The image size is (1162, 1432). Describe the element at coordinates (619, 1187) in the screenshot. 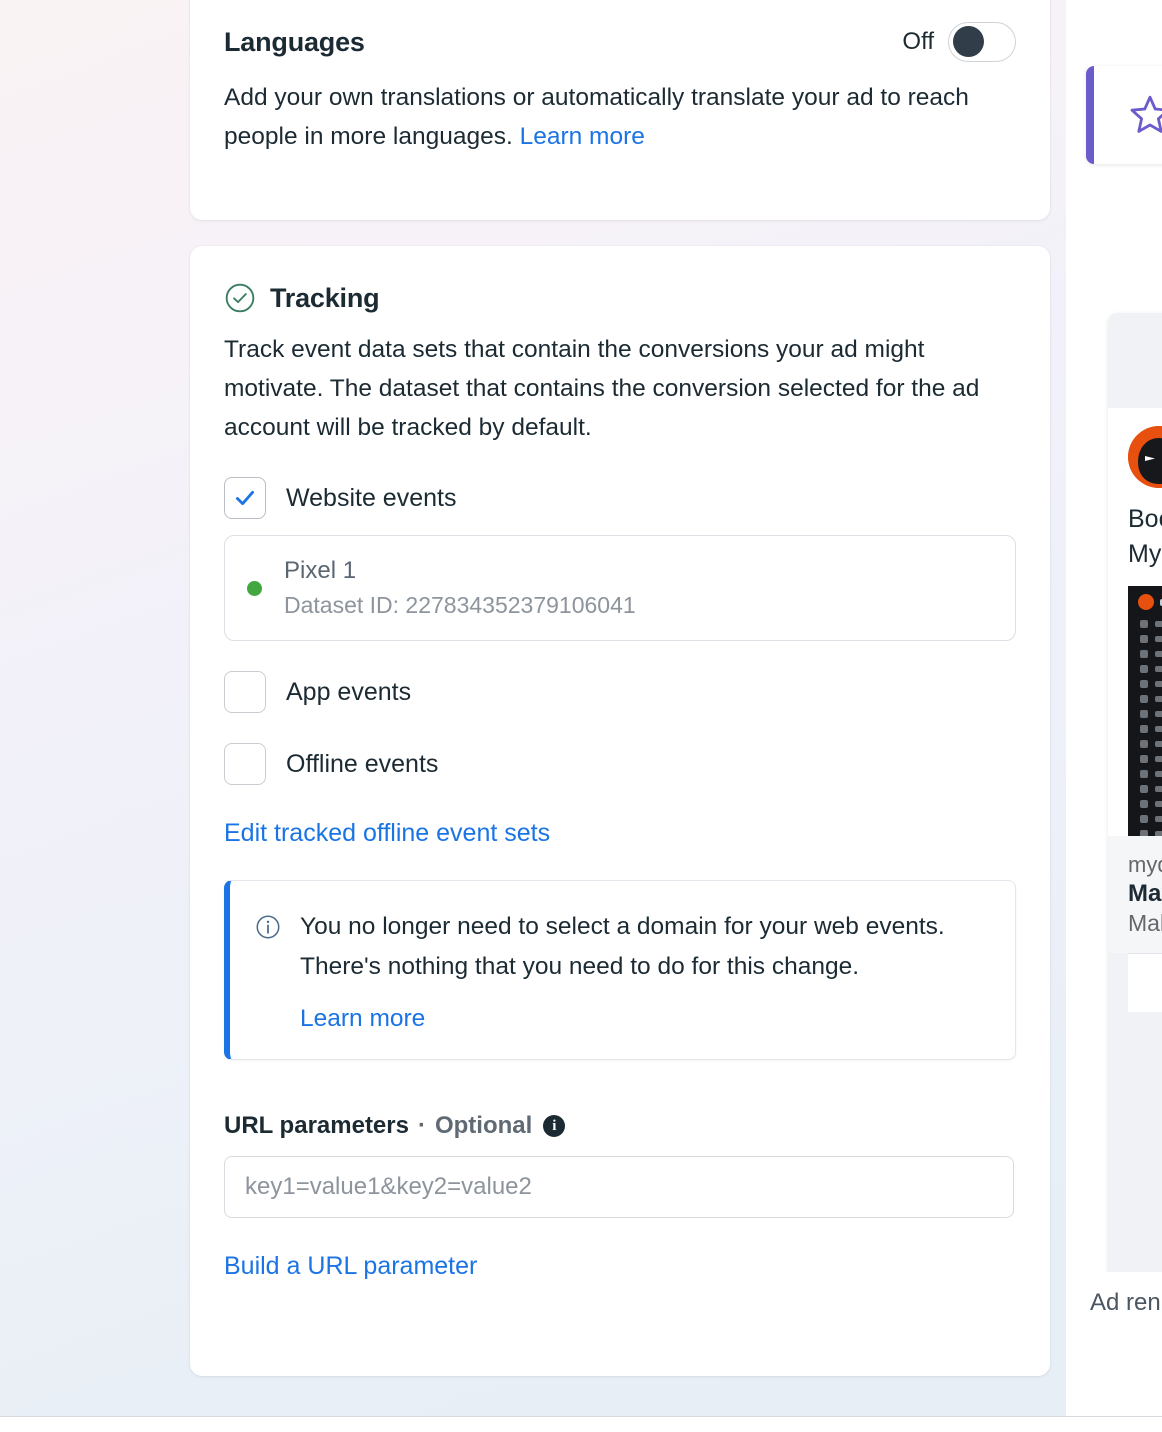

I see `url-parameters-input` at that location.